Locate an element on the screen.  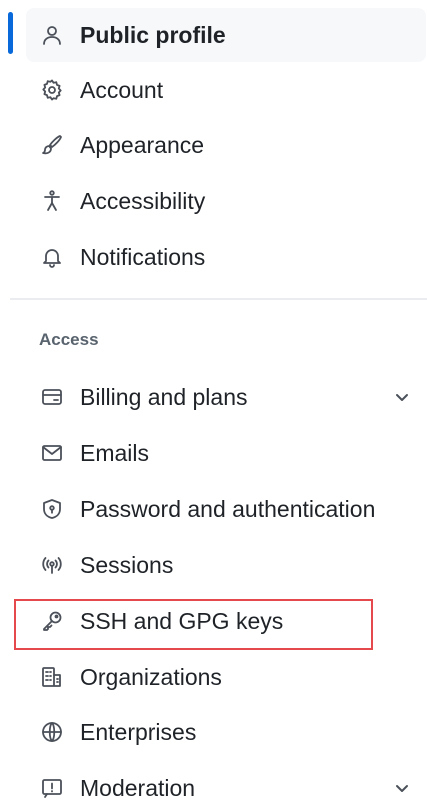
sidebar-item-label: Appearance is located at coordinates (142, 144).